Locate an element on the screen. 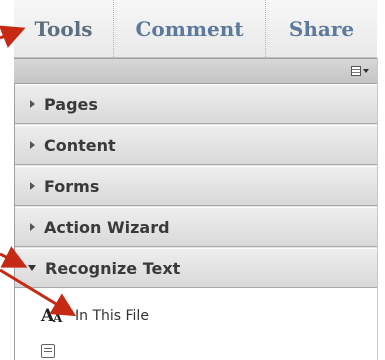 The image size is (385, 360). section-label: Forms is located at coordinates (72, 186).